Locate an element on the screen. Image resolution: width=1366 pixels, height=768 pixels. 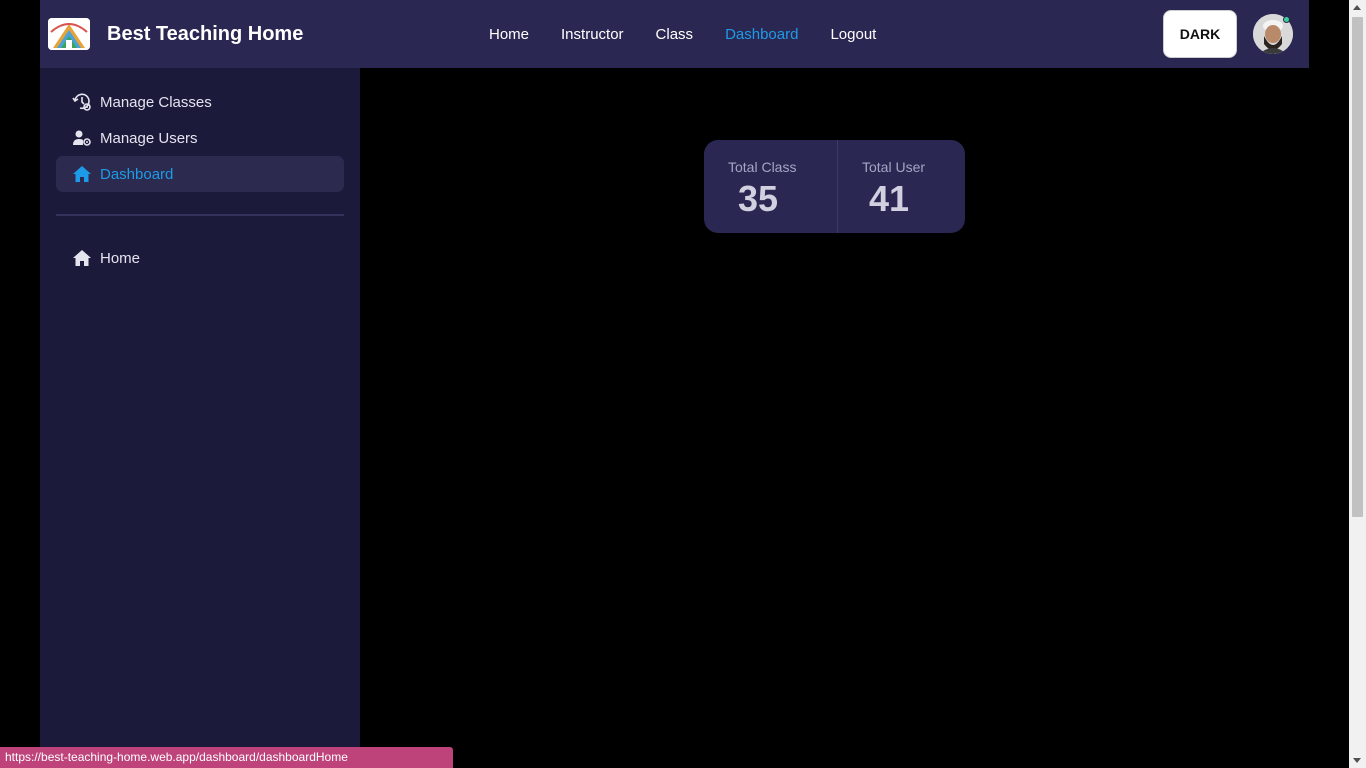
sidebar-item-home: Home is located at coordinates (200, 258).